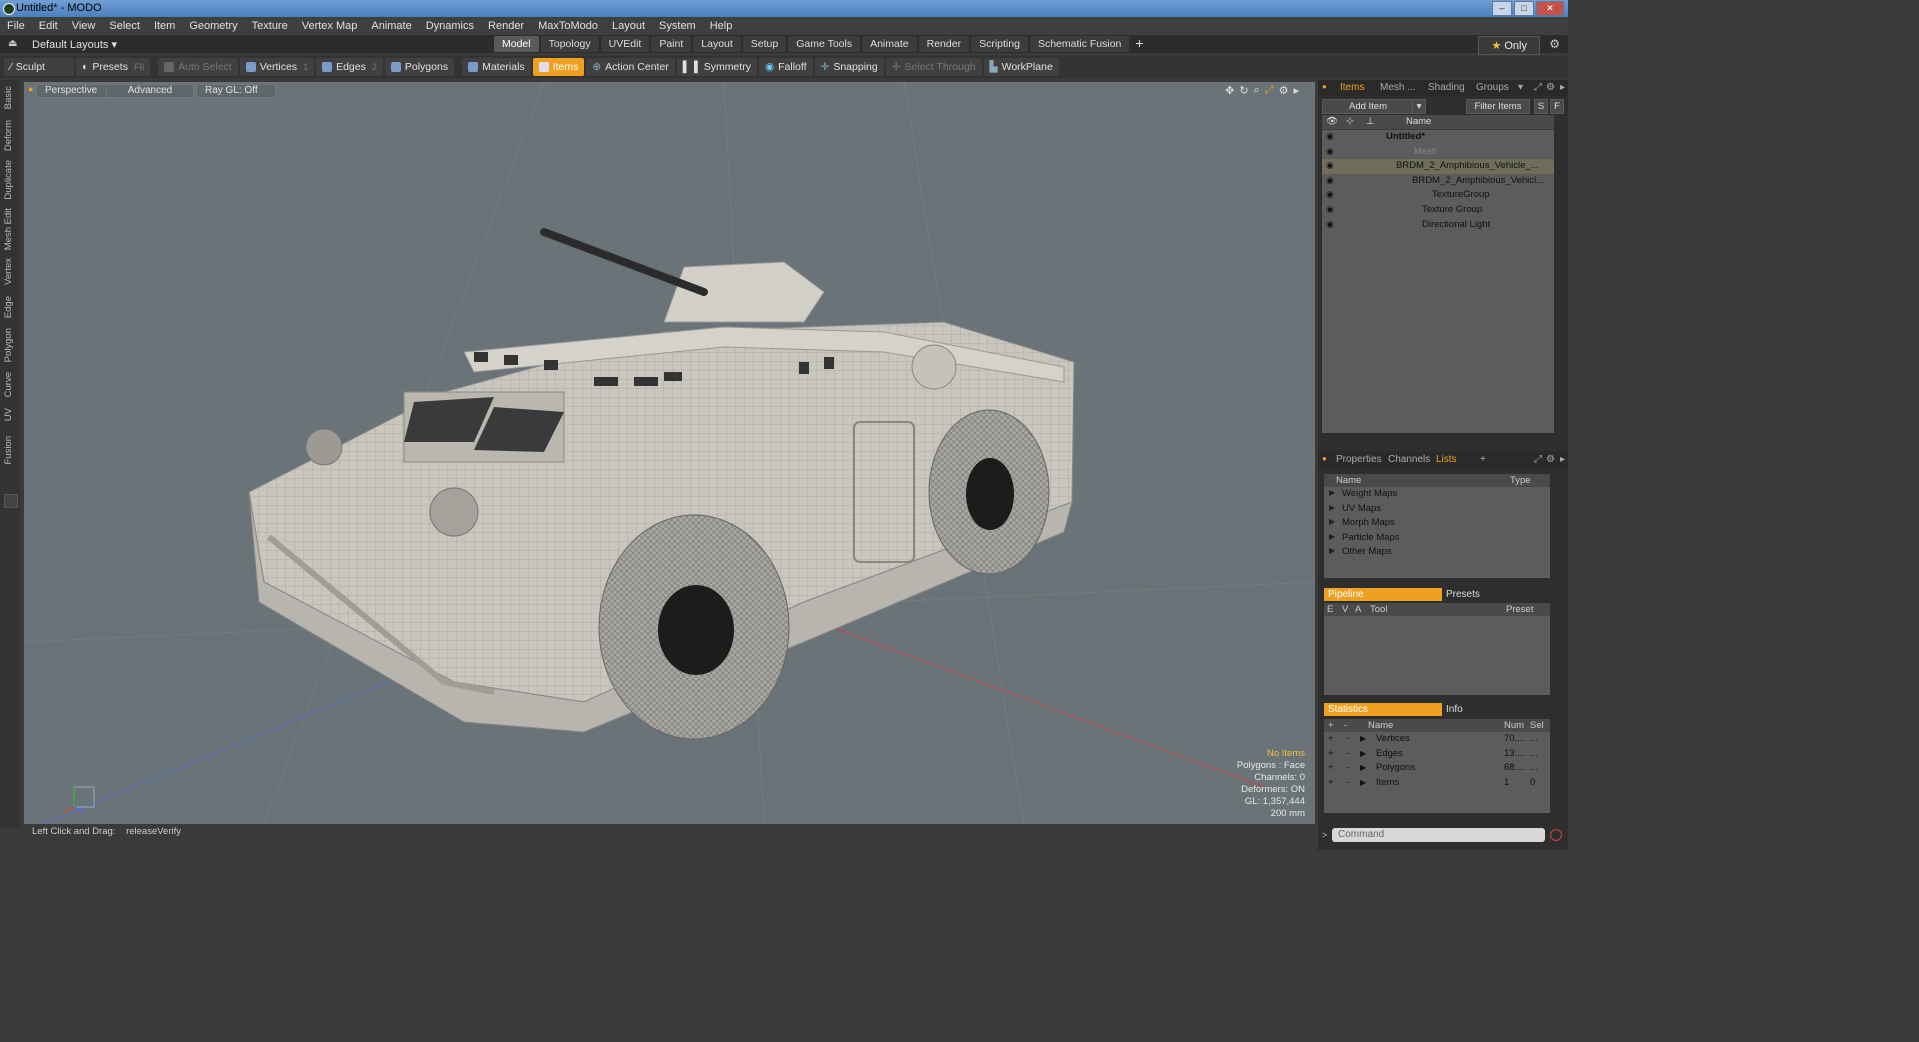  Describe the element at coordinates (716, 67) in the screenshot. I see `symmetry-button: ▌▐ Symmetry` at that location.